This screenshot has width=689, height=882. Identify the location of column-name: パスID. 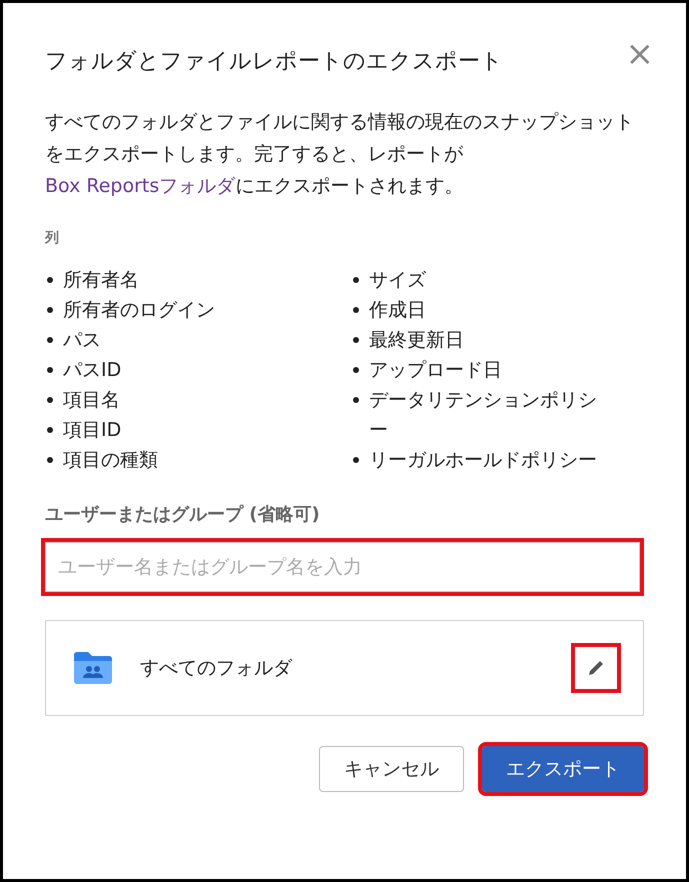
(92, 370).